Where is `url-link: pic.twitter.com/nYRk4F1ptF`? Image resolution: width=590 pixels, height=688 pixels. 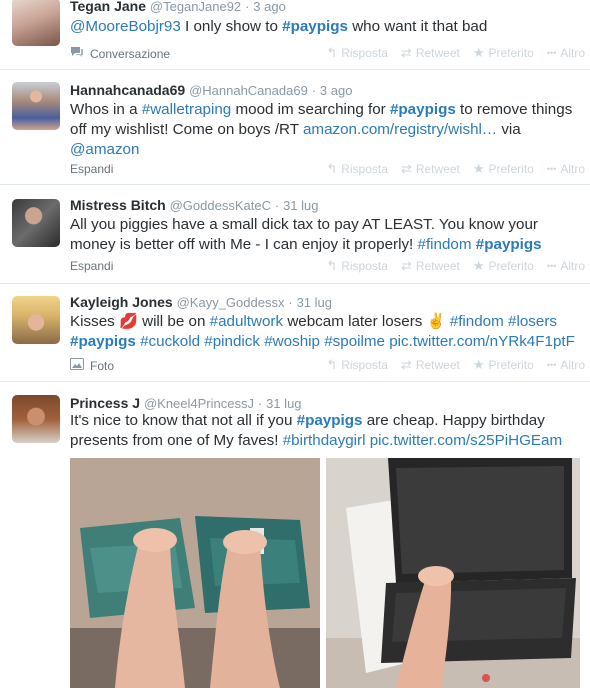 url-link: pic.twitter.com/nYRk4F1ptF is located at coordinates (482, 341).